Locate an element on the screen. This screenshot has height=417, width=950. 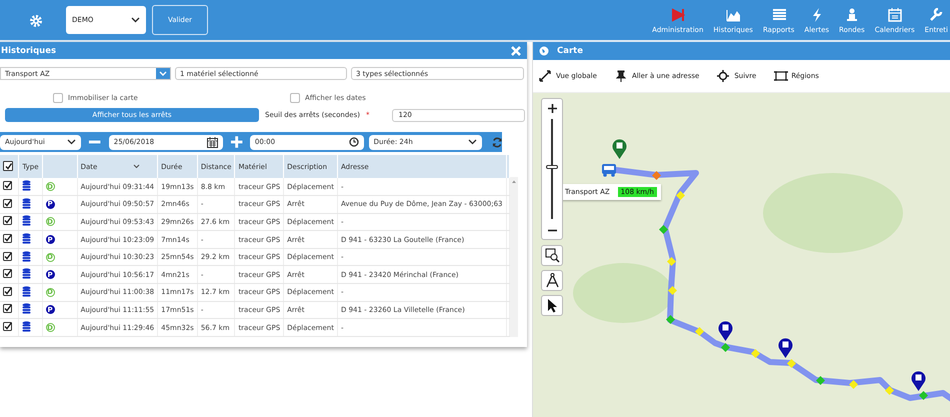
close-icon is located at coordinates (516, 51).